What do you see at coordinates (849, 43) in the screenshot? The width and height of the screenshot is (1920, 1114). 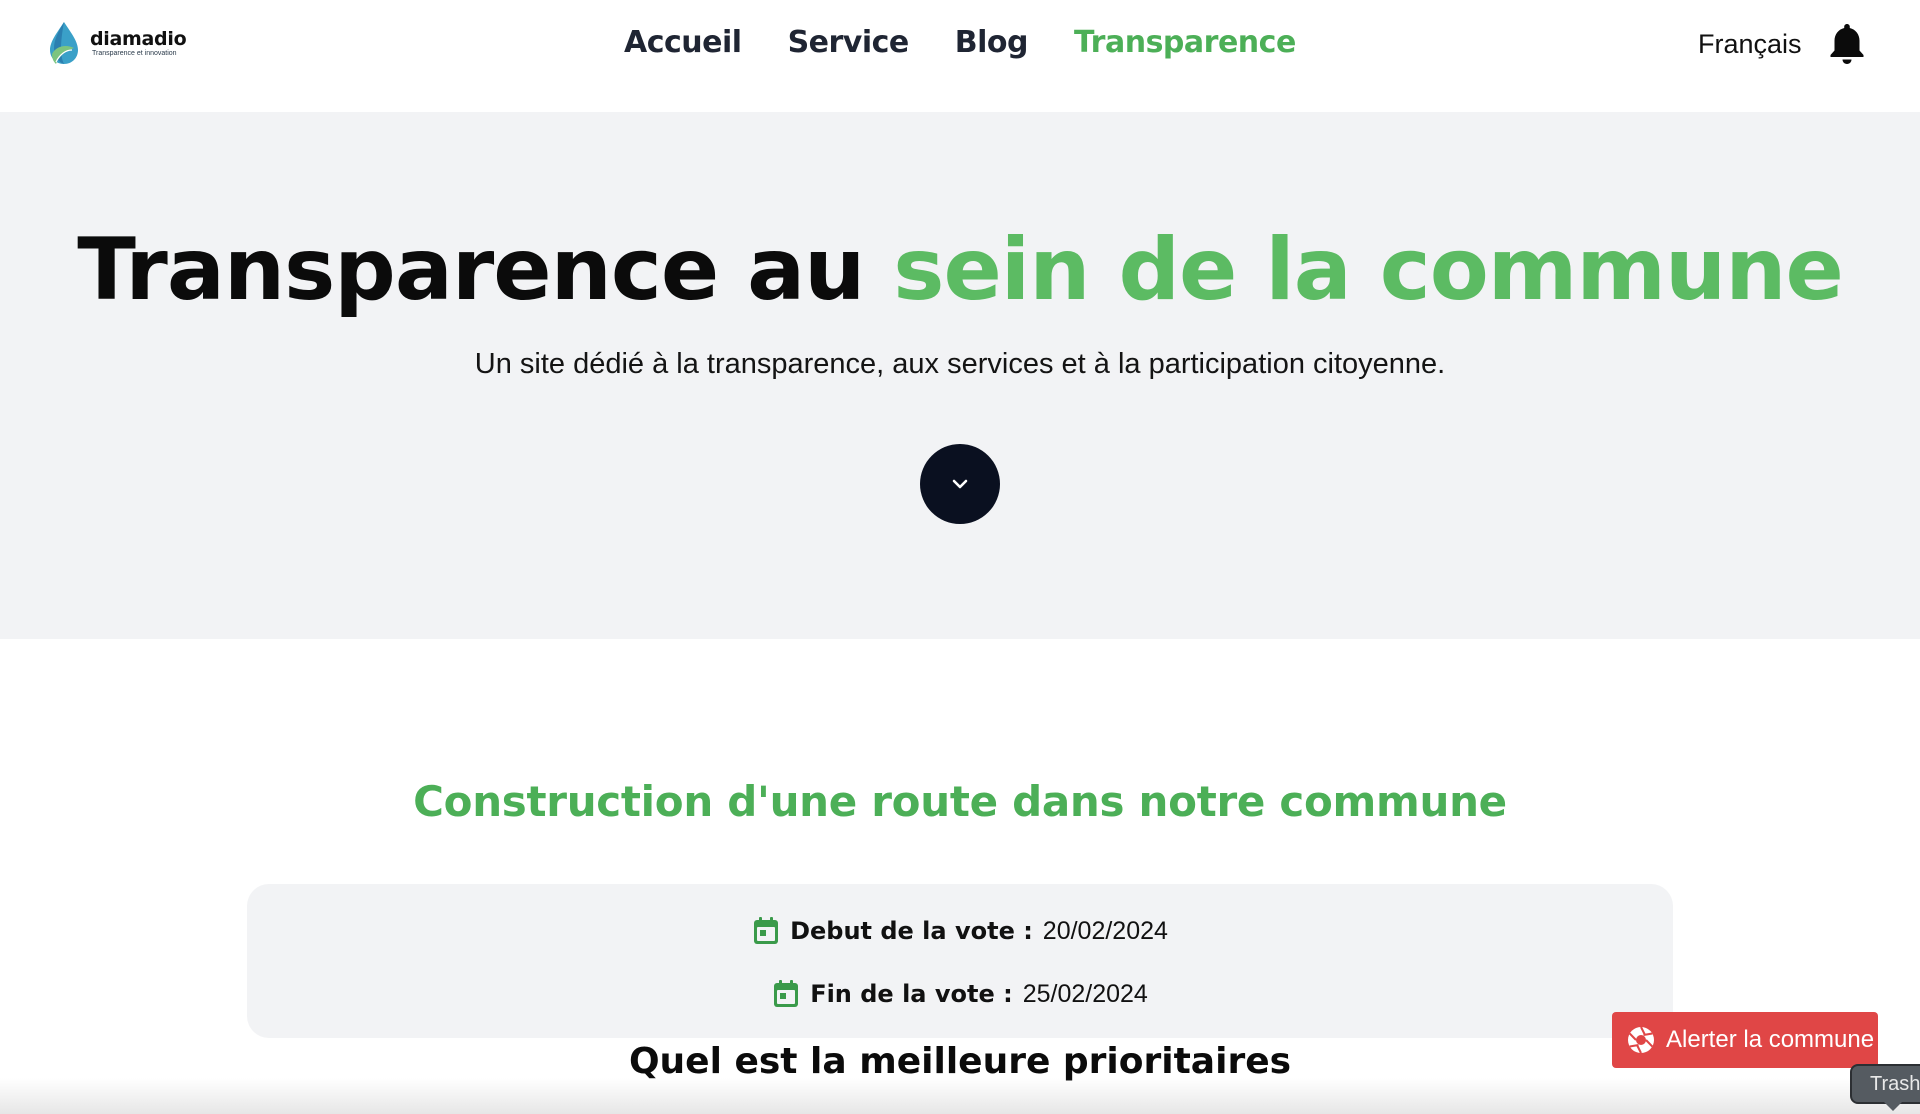 I see `nav-service: Service` at bounding box center [849, 43].